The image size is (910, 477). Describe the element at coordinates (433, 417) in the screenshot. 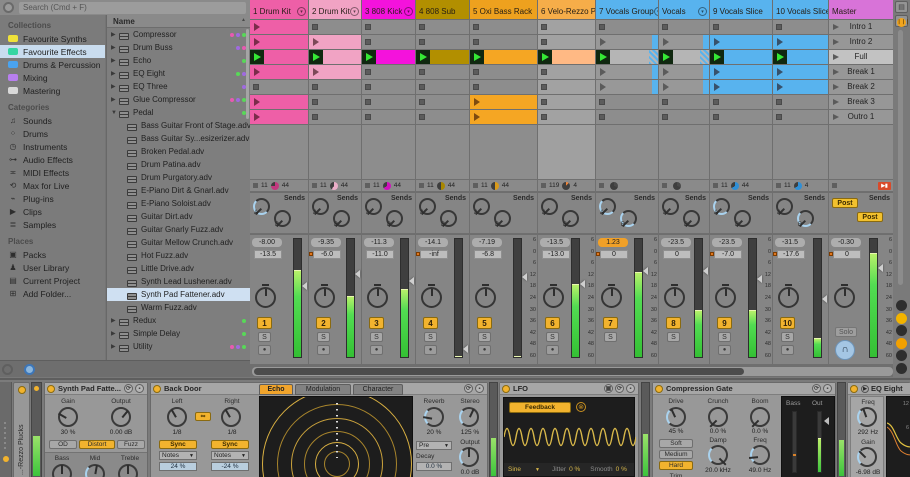

I see `reverb-knob` at that location.